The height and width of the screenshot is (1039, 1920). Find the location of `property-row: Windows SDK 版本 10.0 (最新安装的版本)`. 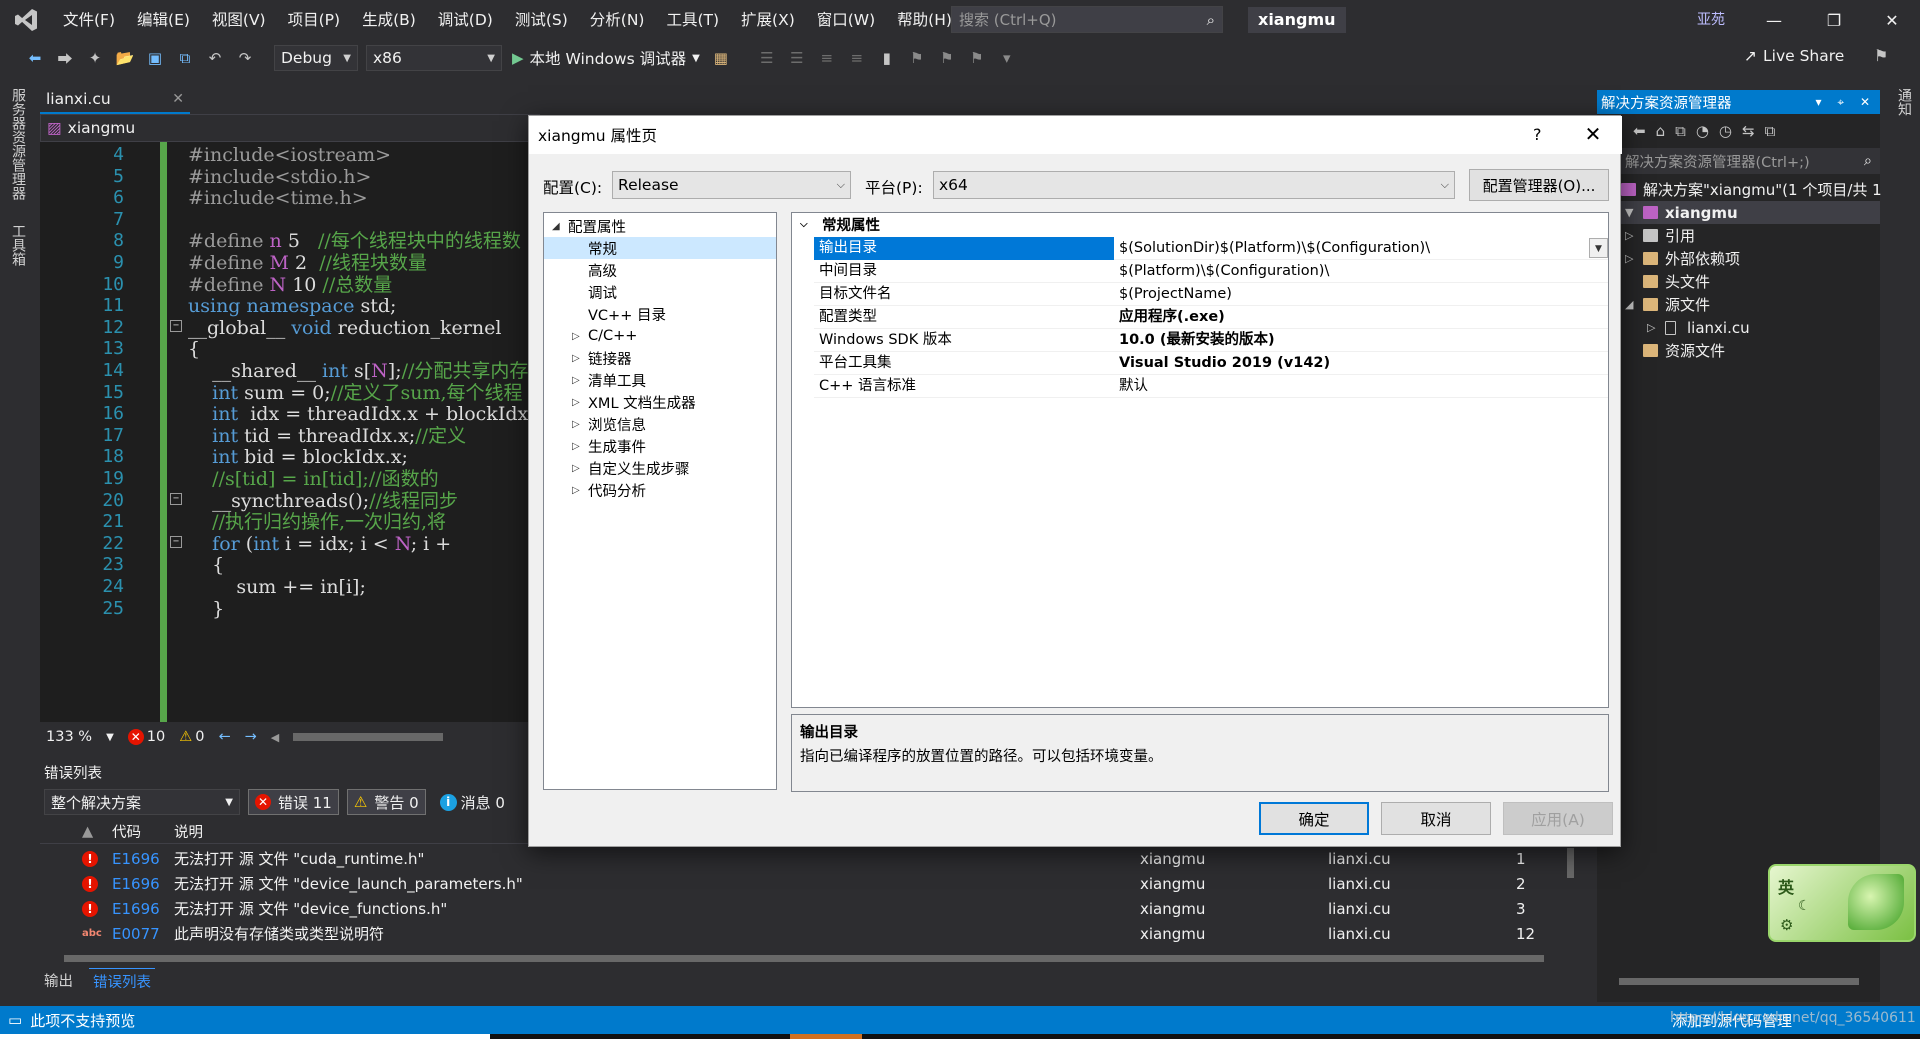

property-row: Windows SDK 版本 10.0 (最新安装的版本) is located at coordinates (1211, 340).